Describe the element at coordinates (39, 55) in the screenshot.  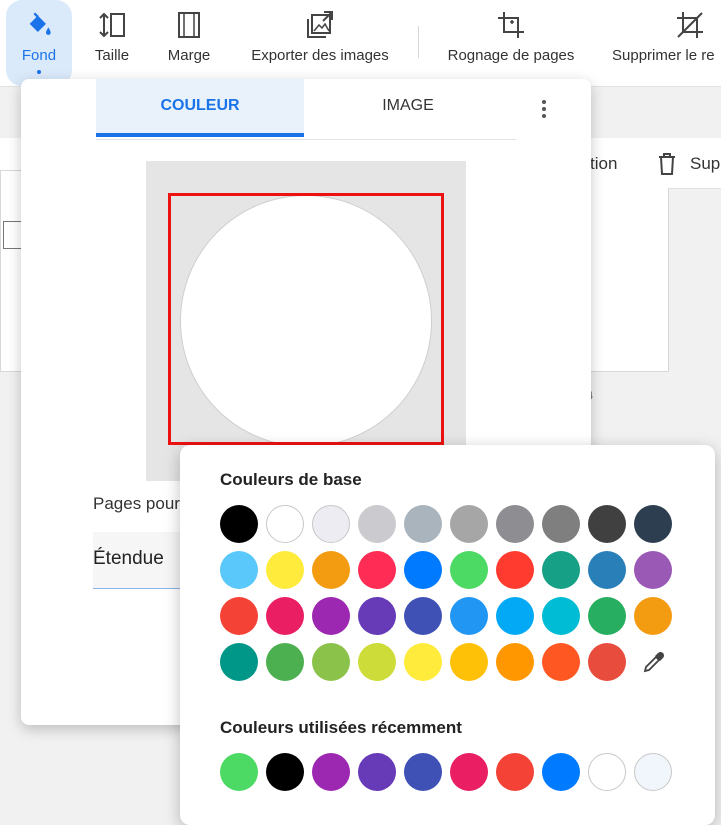
I see `fond-label: Fond` at that location.